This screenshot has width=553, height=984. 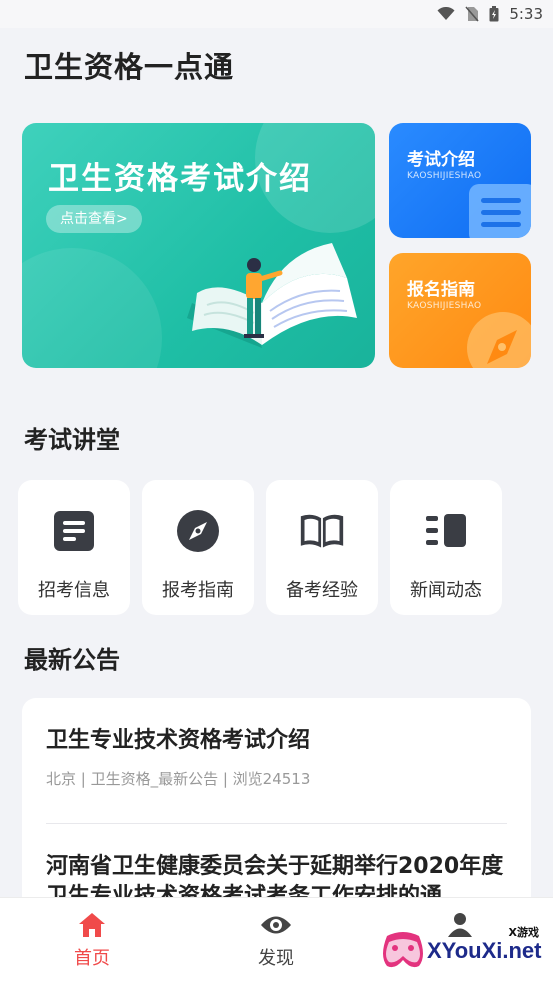 What do you see at coordinates (460, 310) in the screenshot?
I see `registration-guide-card: 报名指南 KAOSHIJIESHAO` at bounding box center [460, 310].